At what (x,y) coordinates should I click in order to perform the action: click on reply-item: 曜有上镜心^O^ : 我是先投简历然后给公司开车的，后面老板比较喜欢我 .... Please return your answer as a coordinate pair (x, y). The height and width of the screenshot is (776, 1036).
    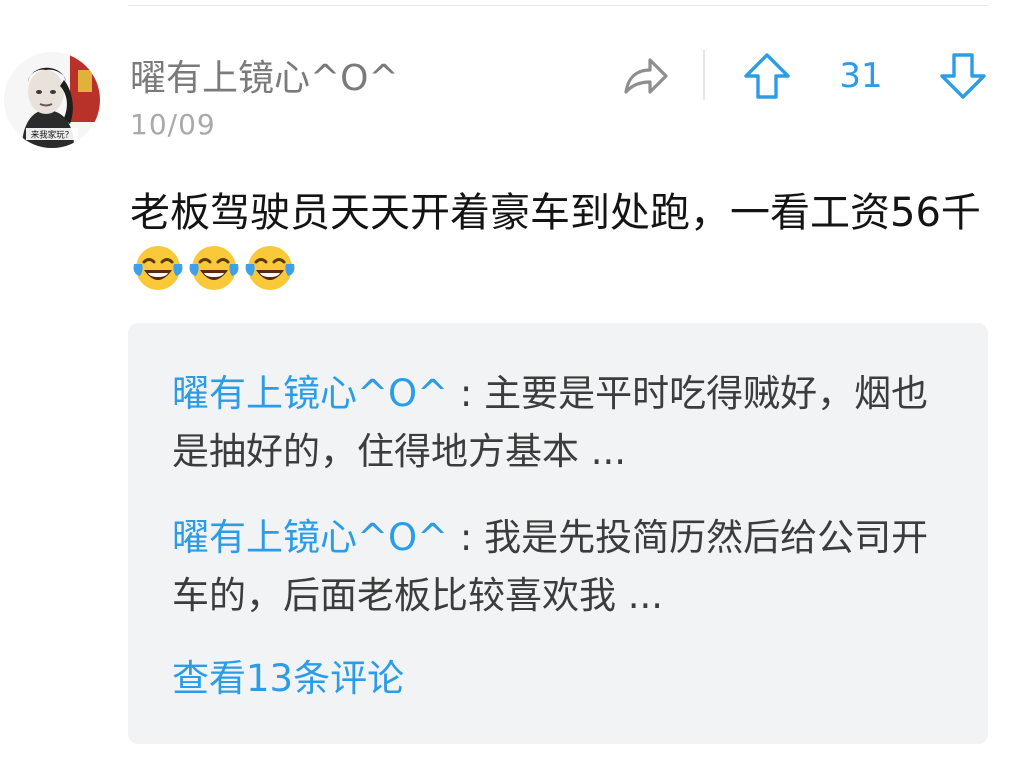
    Looking at the image, I should click on (552, 567).